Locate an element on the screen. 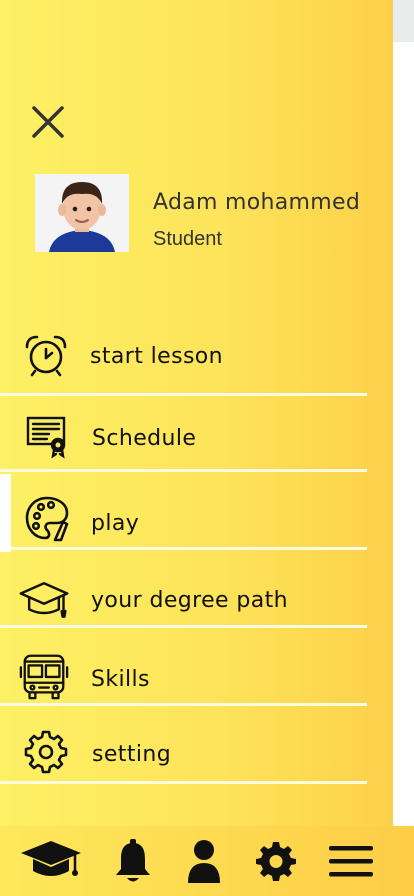 The height and width of the screenshot is (896, 414). menu-item-label: setting is located at coordinates (132, 754).